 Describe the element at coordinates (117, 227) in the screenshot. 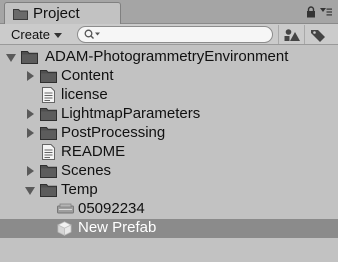

I see `tree-item-label: New Prefab` at that location.